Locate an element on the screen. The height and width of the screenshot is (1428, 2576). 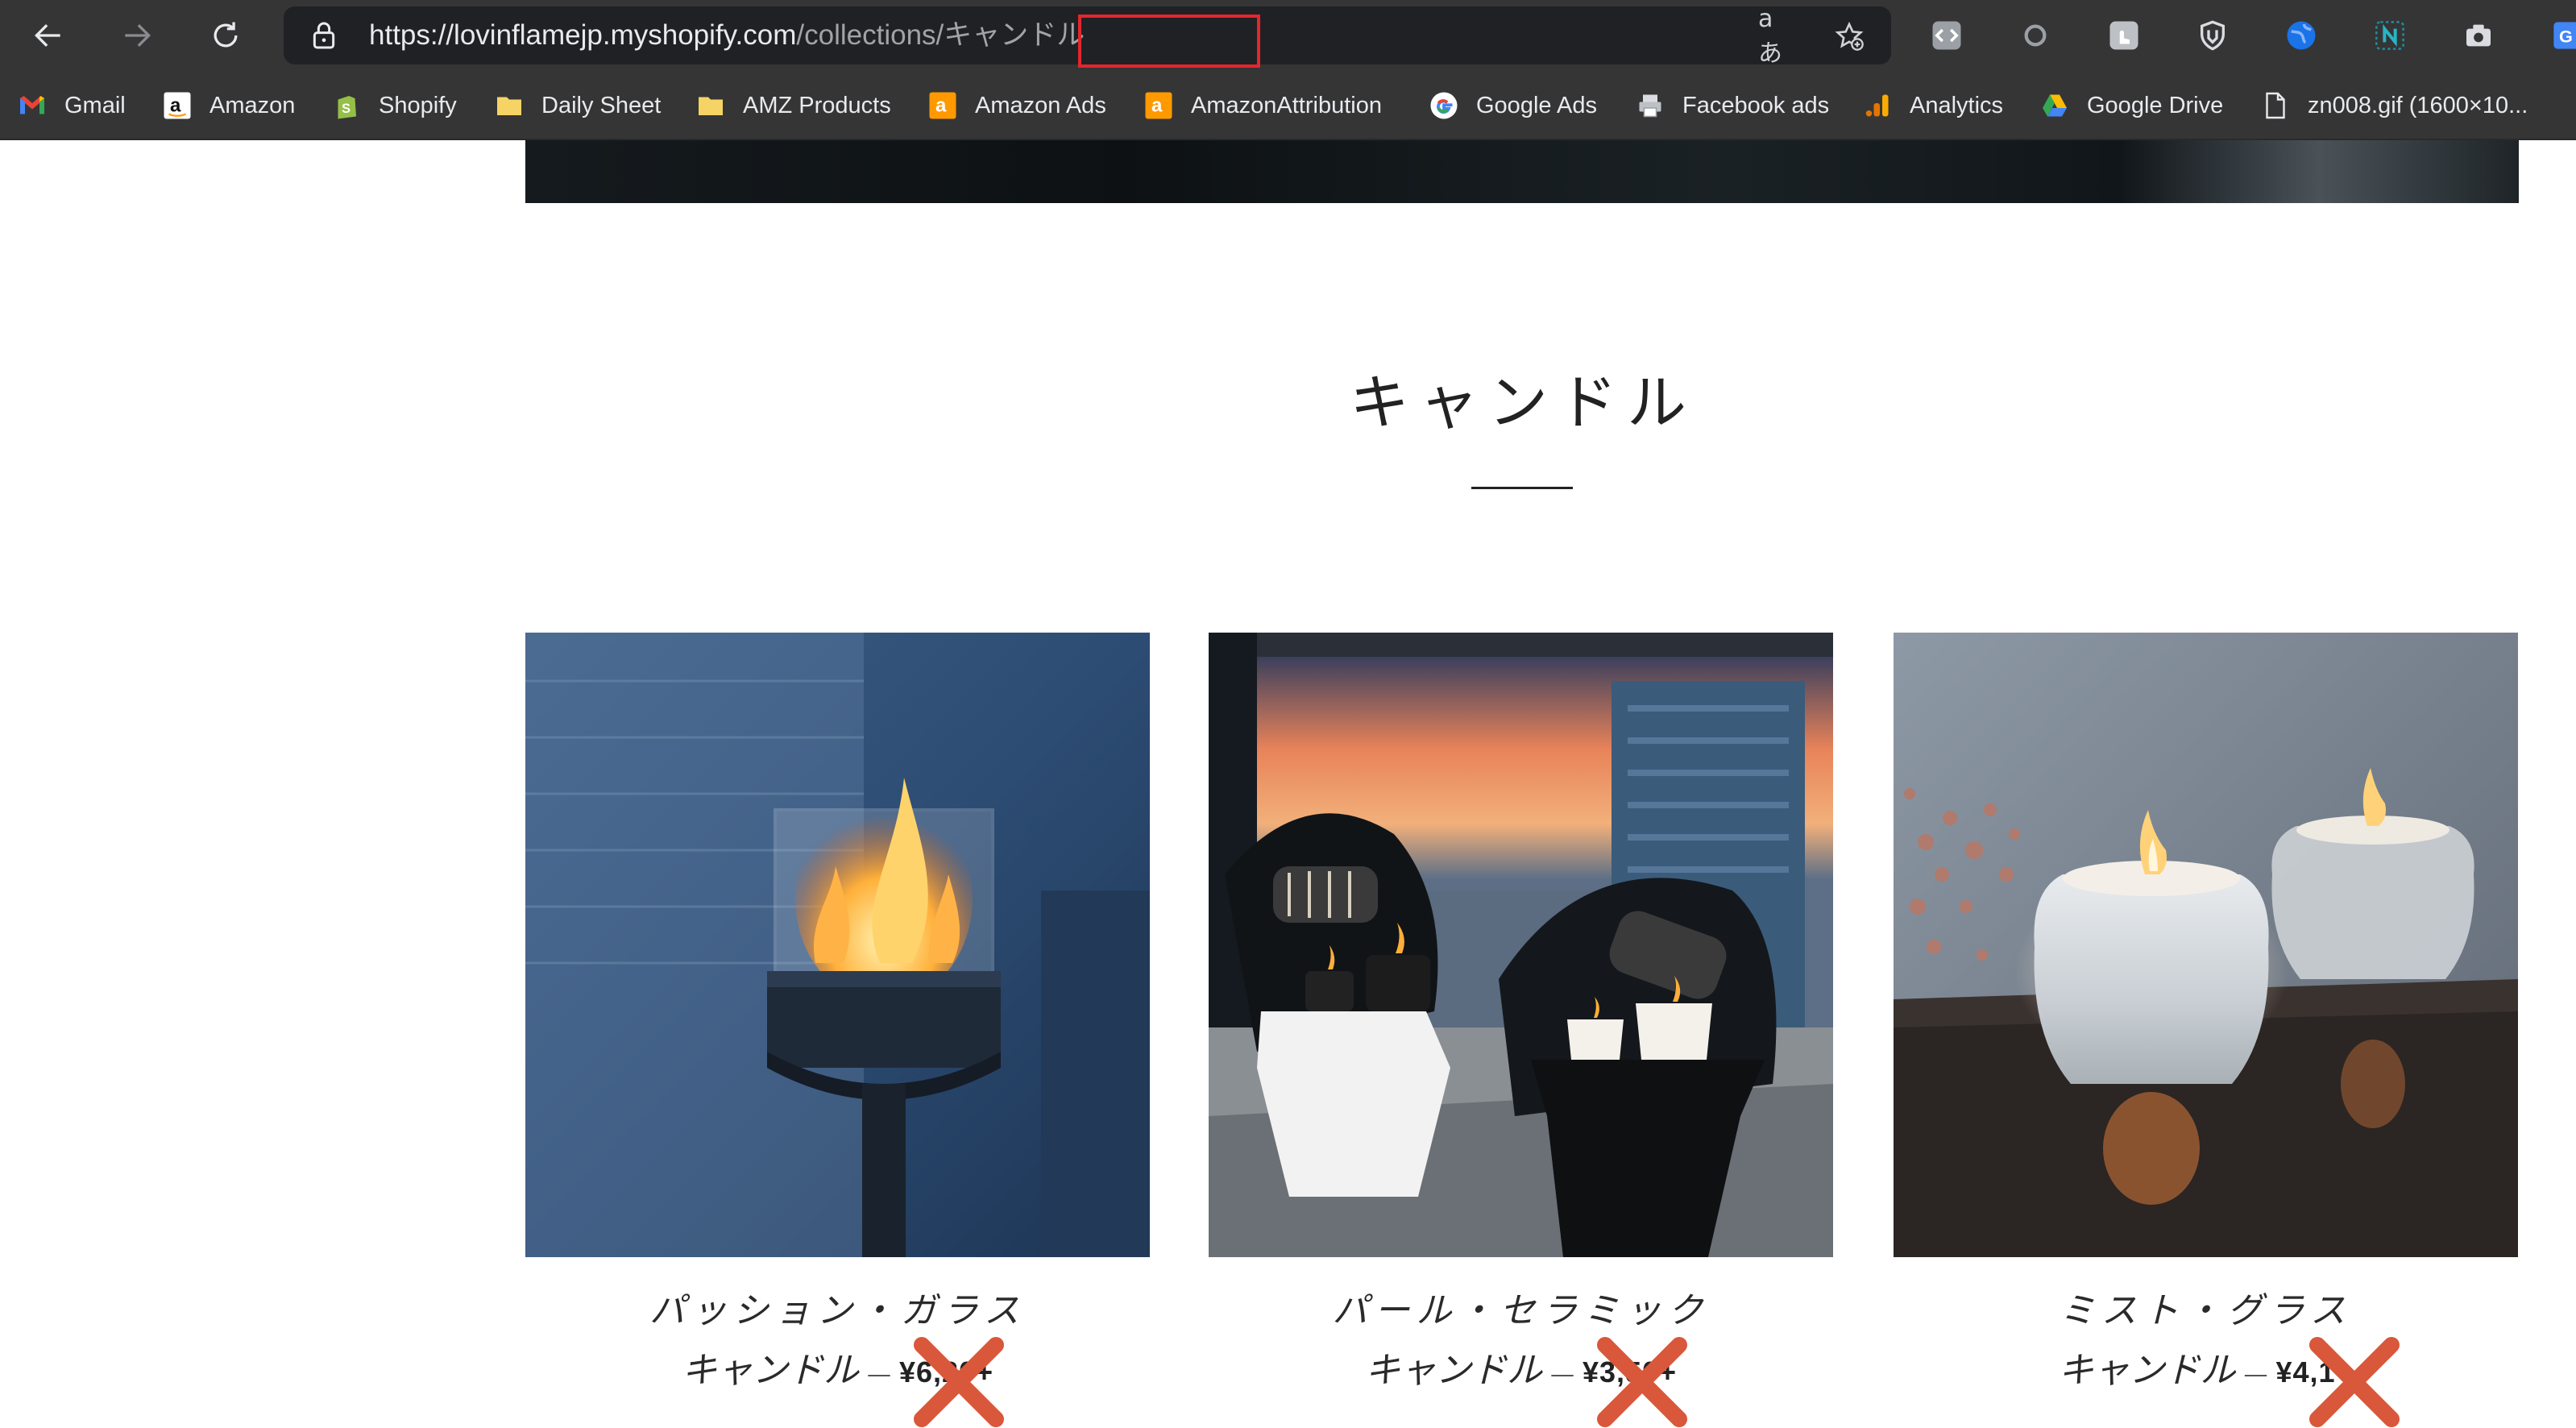
amazon-ads-icon: a is located at coordinates (943, 106).